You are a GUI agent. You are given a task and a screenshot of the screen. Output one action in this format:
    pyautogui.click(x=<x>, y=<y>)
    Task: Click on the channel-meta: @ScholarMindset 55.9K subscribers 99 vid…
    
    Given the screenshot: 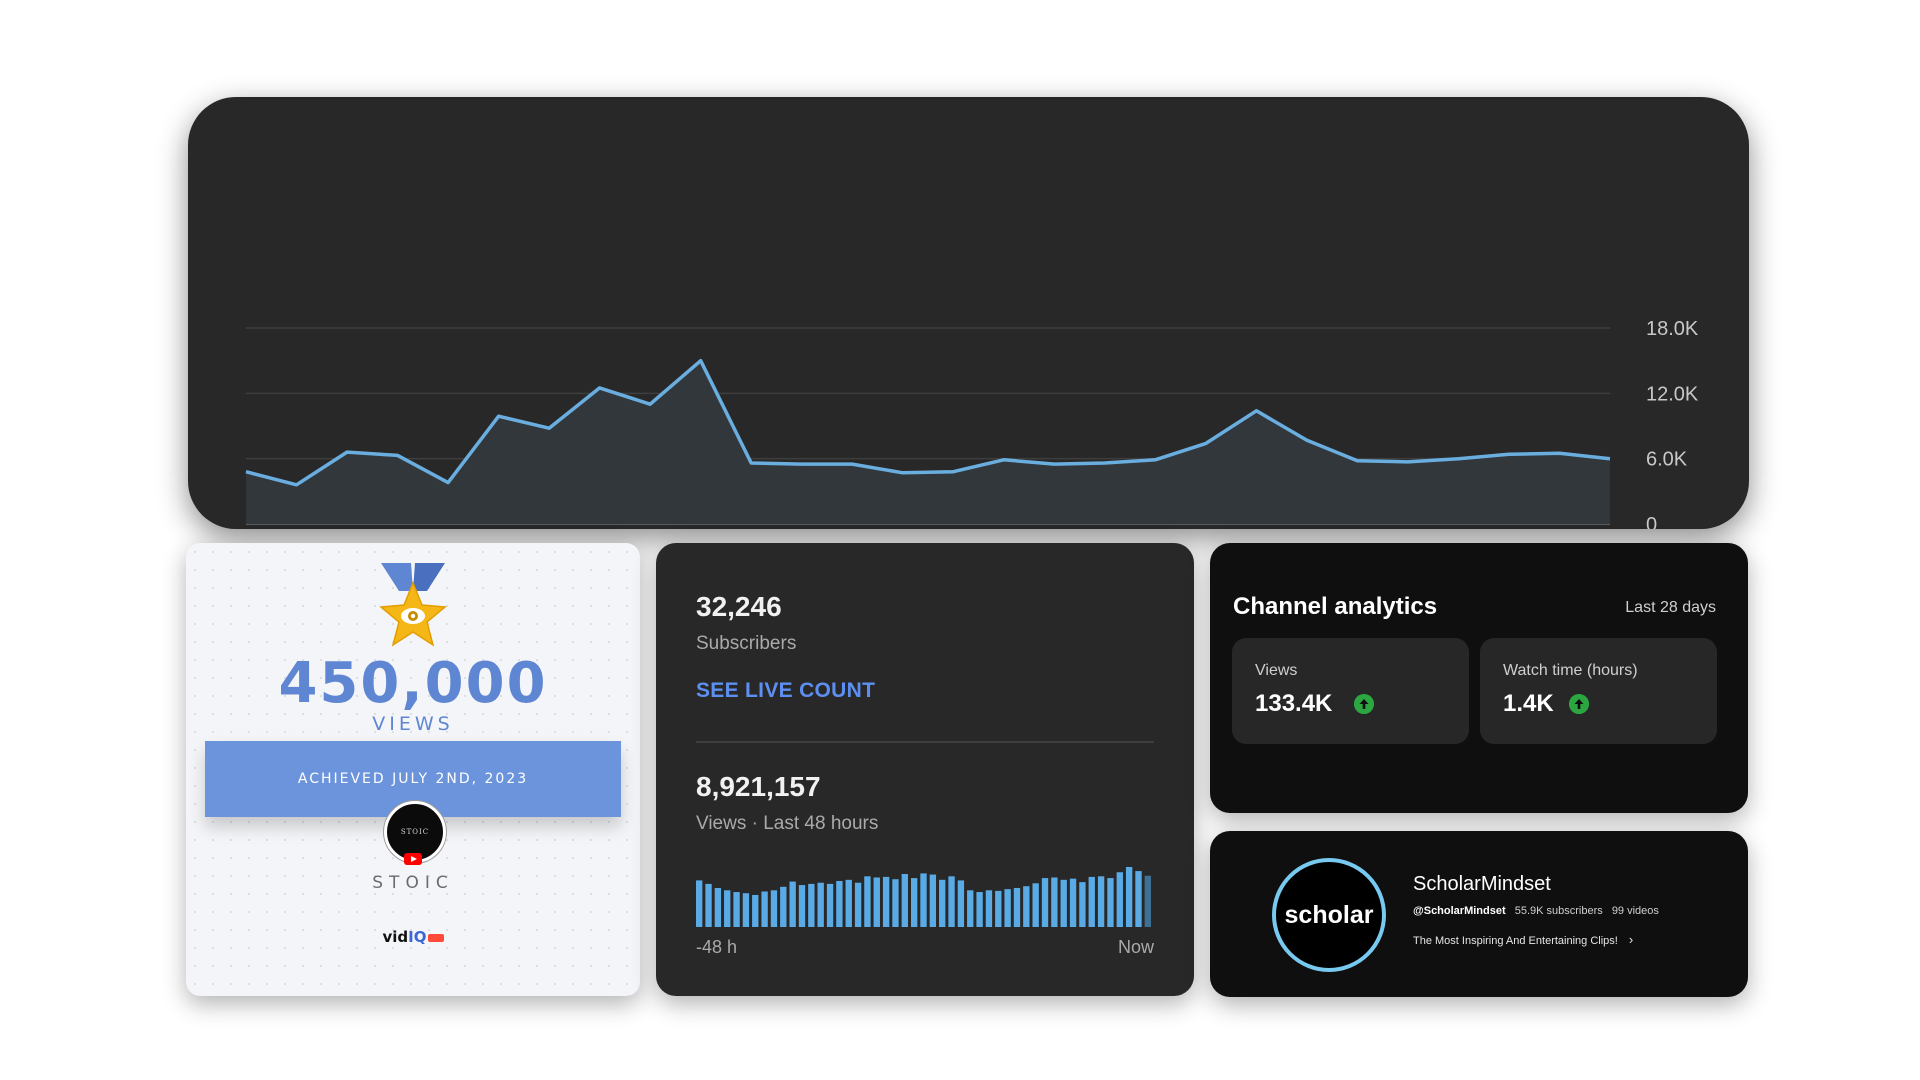 What is the action you would take?
    pyautogui.click(x=1536, y=911)
    